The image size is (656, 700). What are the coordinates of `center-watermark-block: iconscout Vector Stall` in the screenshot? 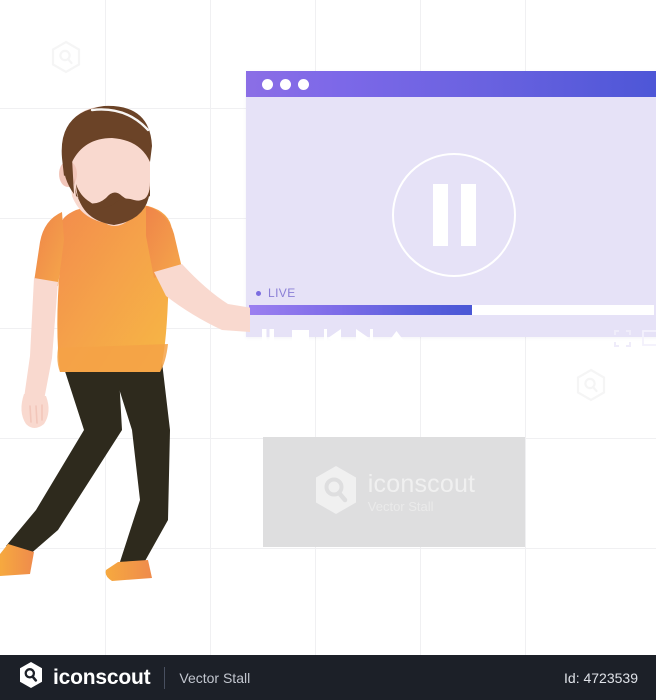 It's located at (394, 492).